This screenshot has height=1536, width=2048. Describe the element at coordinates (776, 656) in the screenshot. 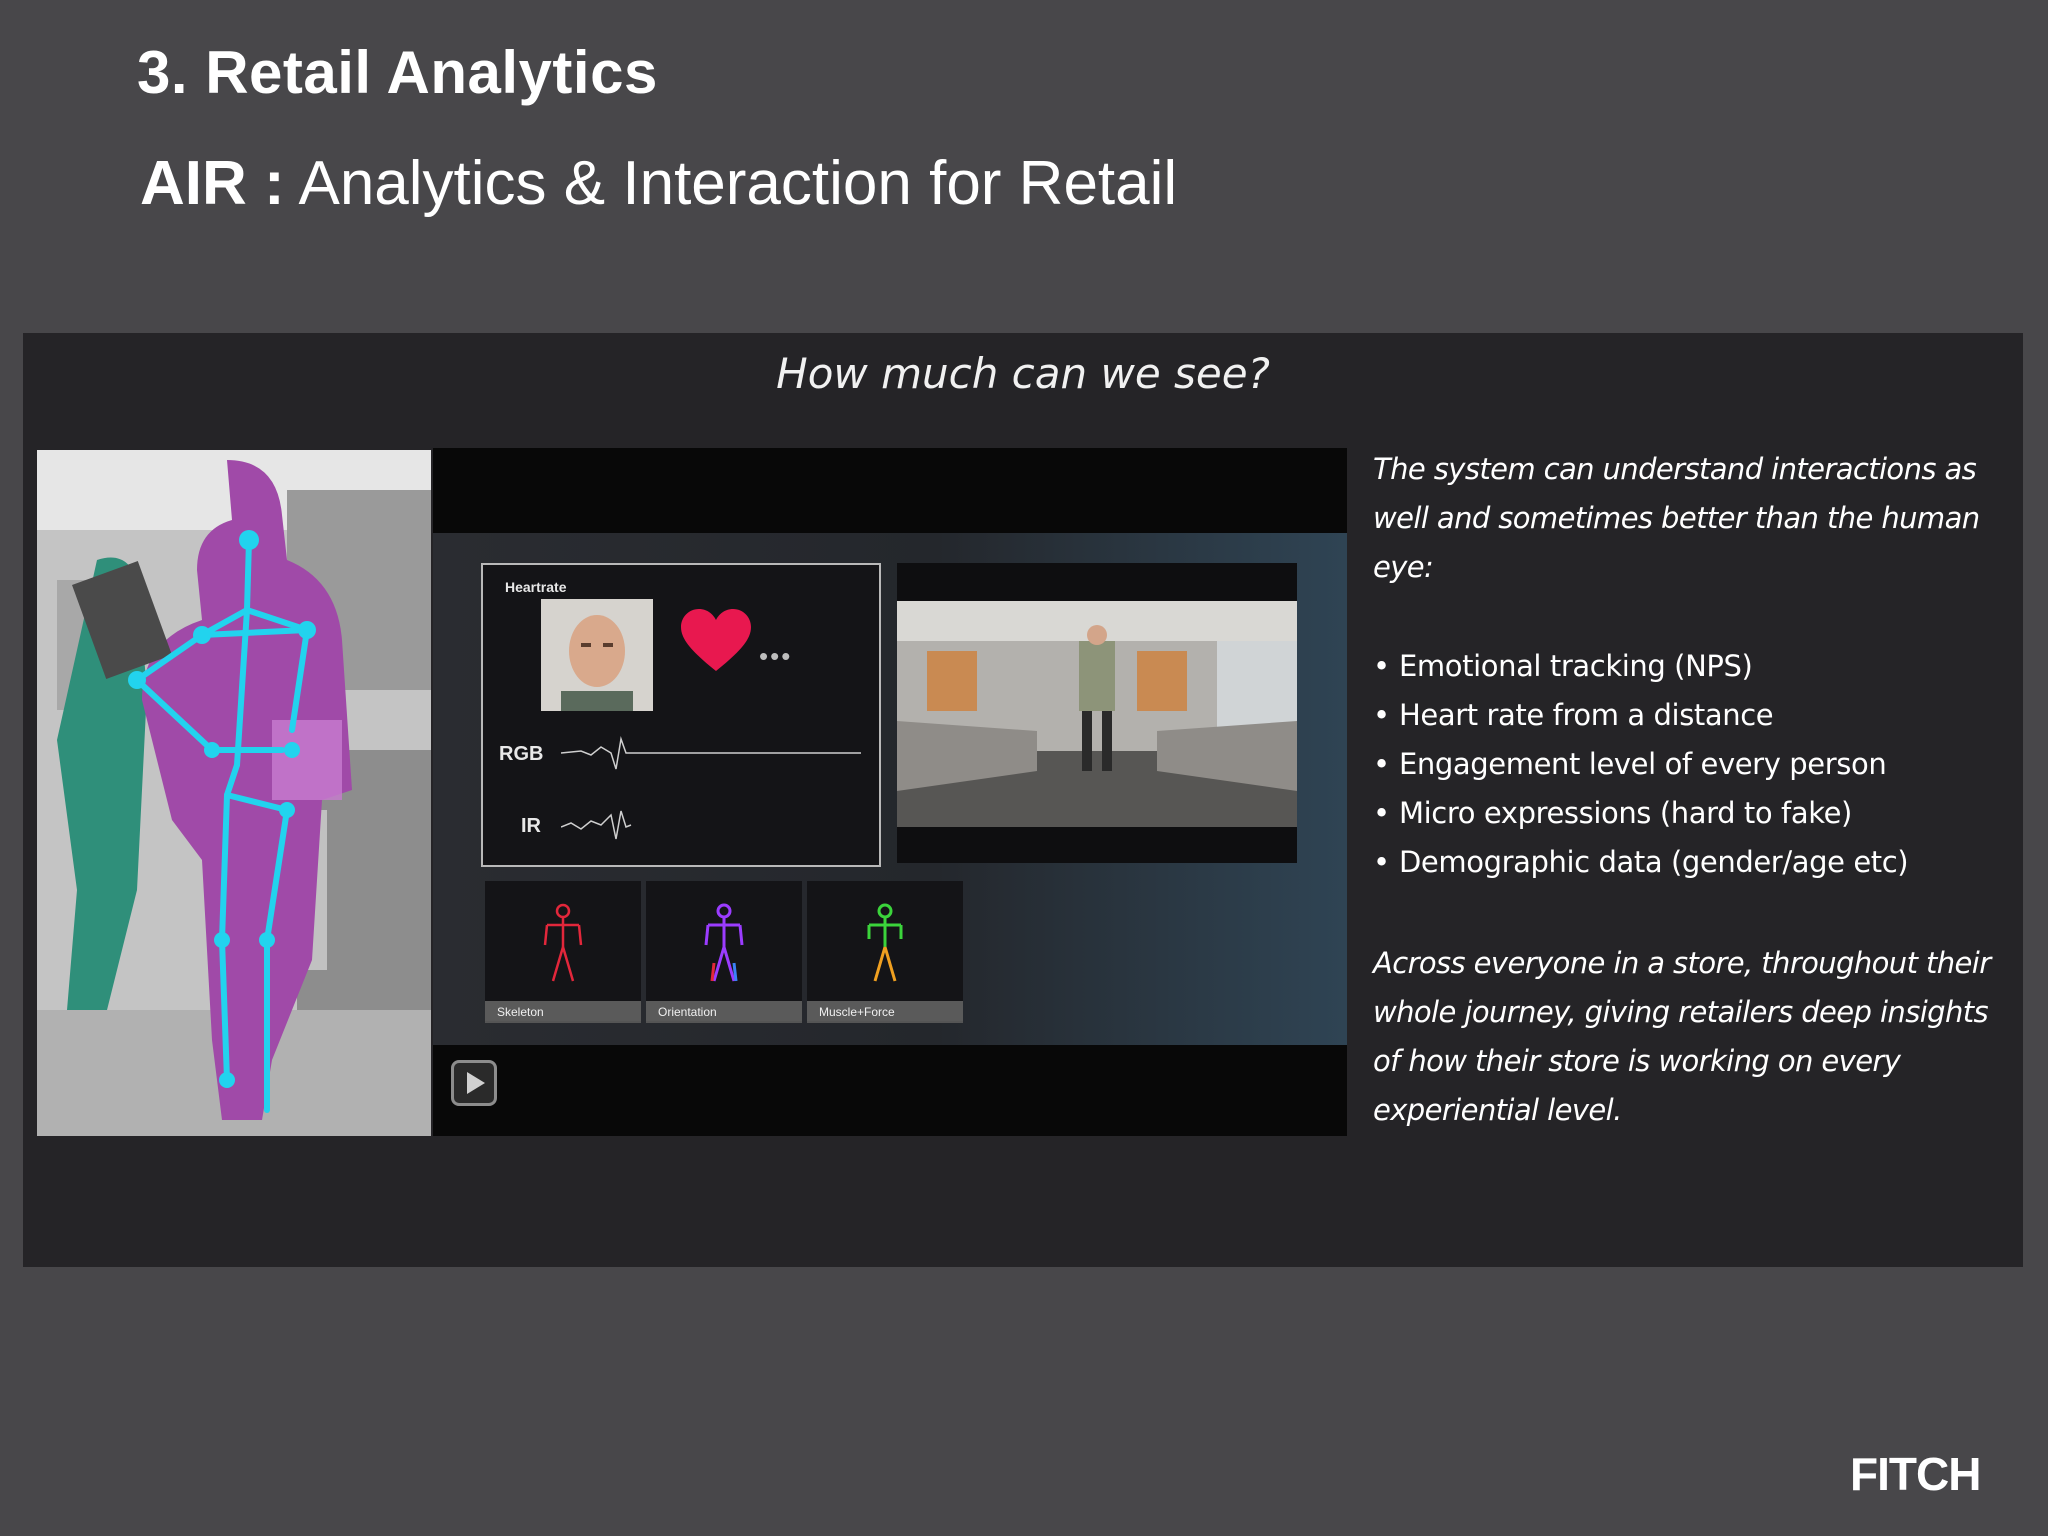

I see `more-dots-icon: •••` at that location.